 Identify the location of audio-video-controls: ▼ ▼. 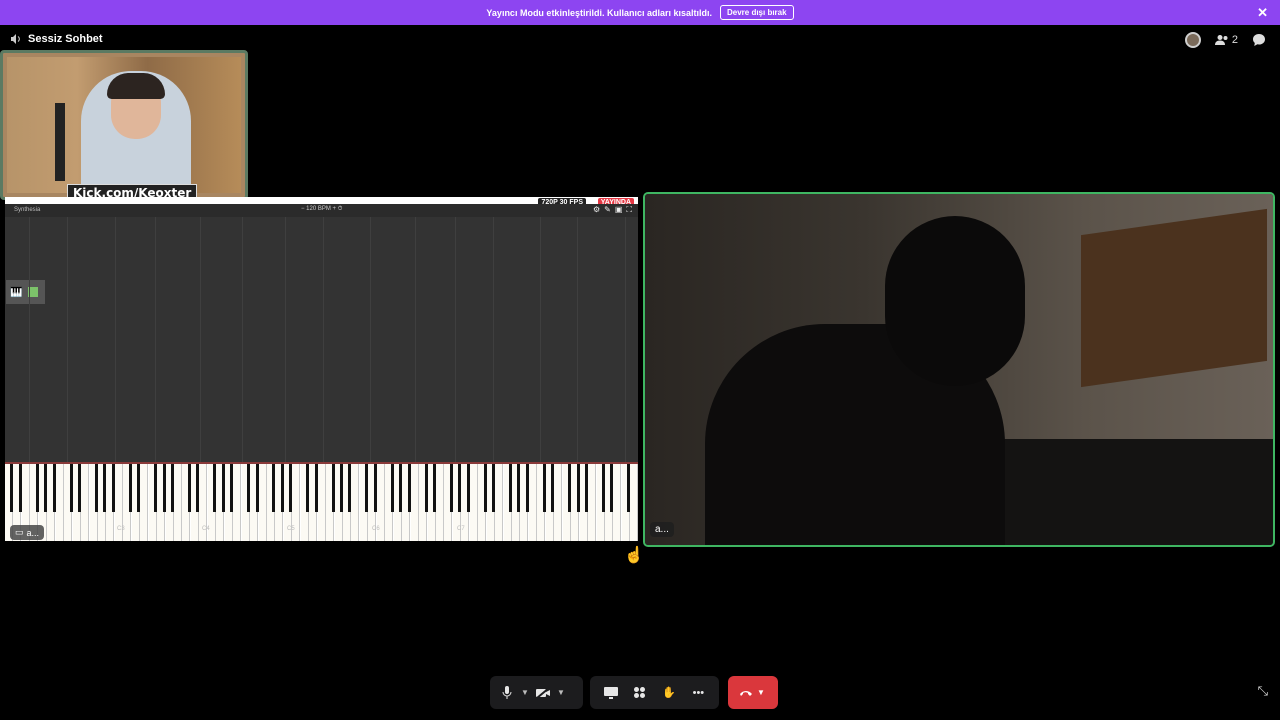
(536, 692).